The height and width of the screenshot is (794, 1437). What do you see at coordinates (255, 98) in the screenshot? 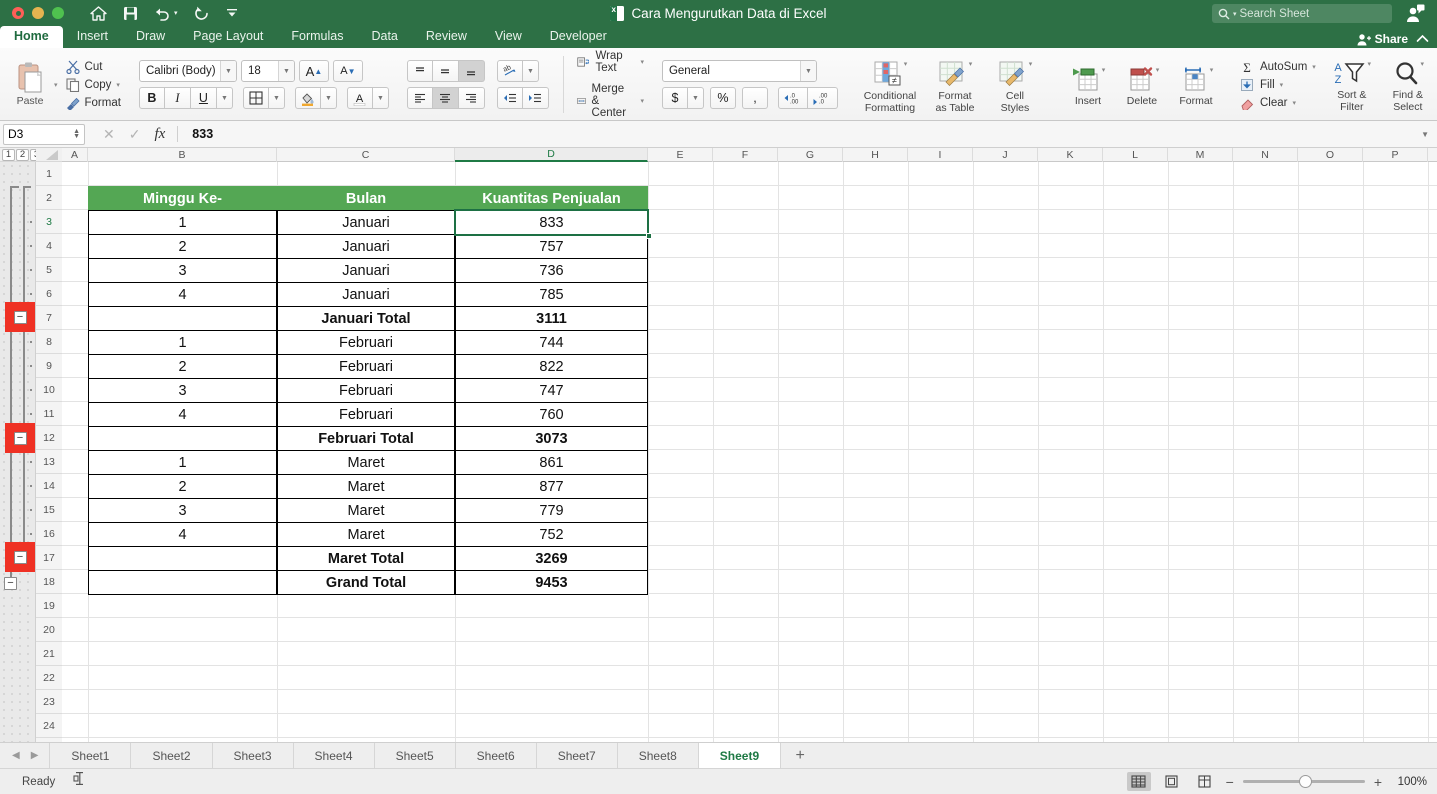
I see `borders-button` at bounding box center [255, 98].